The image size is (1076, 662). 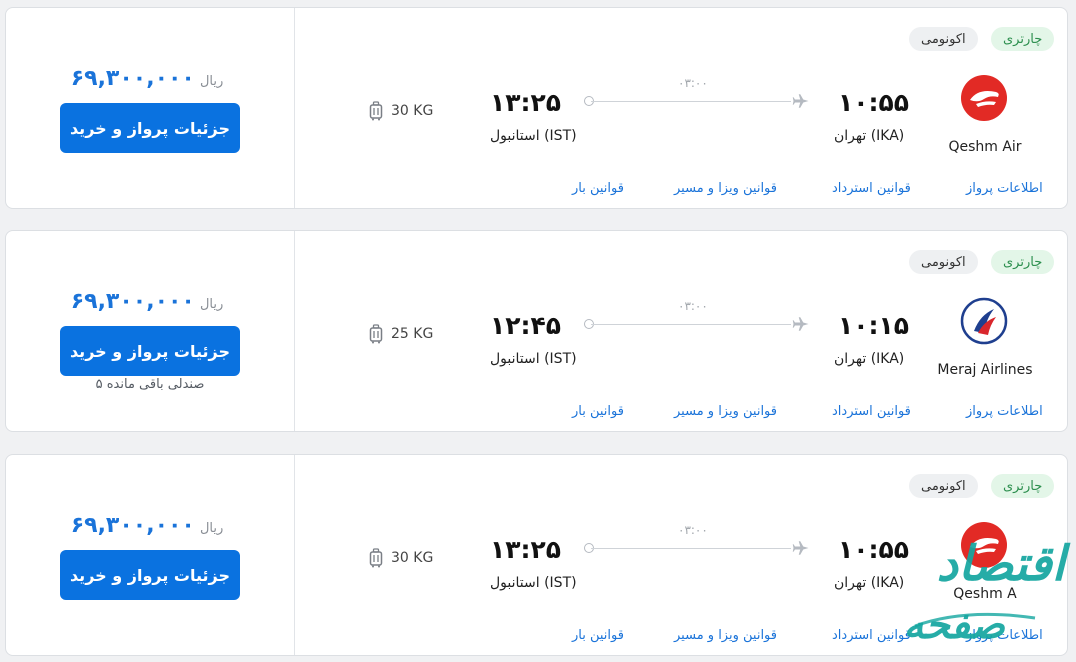 What do you see at coordinates (984, 321) in the screenshot?
I see `meraj-airlines-logo-icon` at bounding box center [984, 321].